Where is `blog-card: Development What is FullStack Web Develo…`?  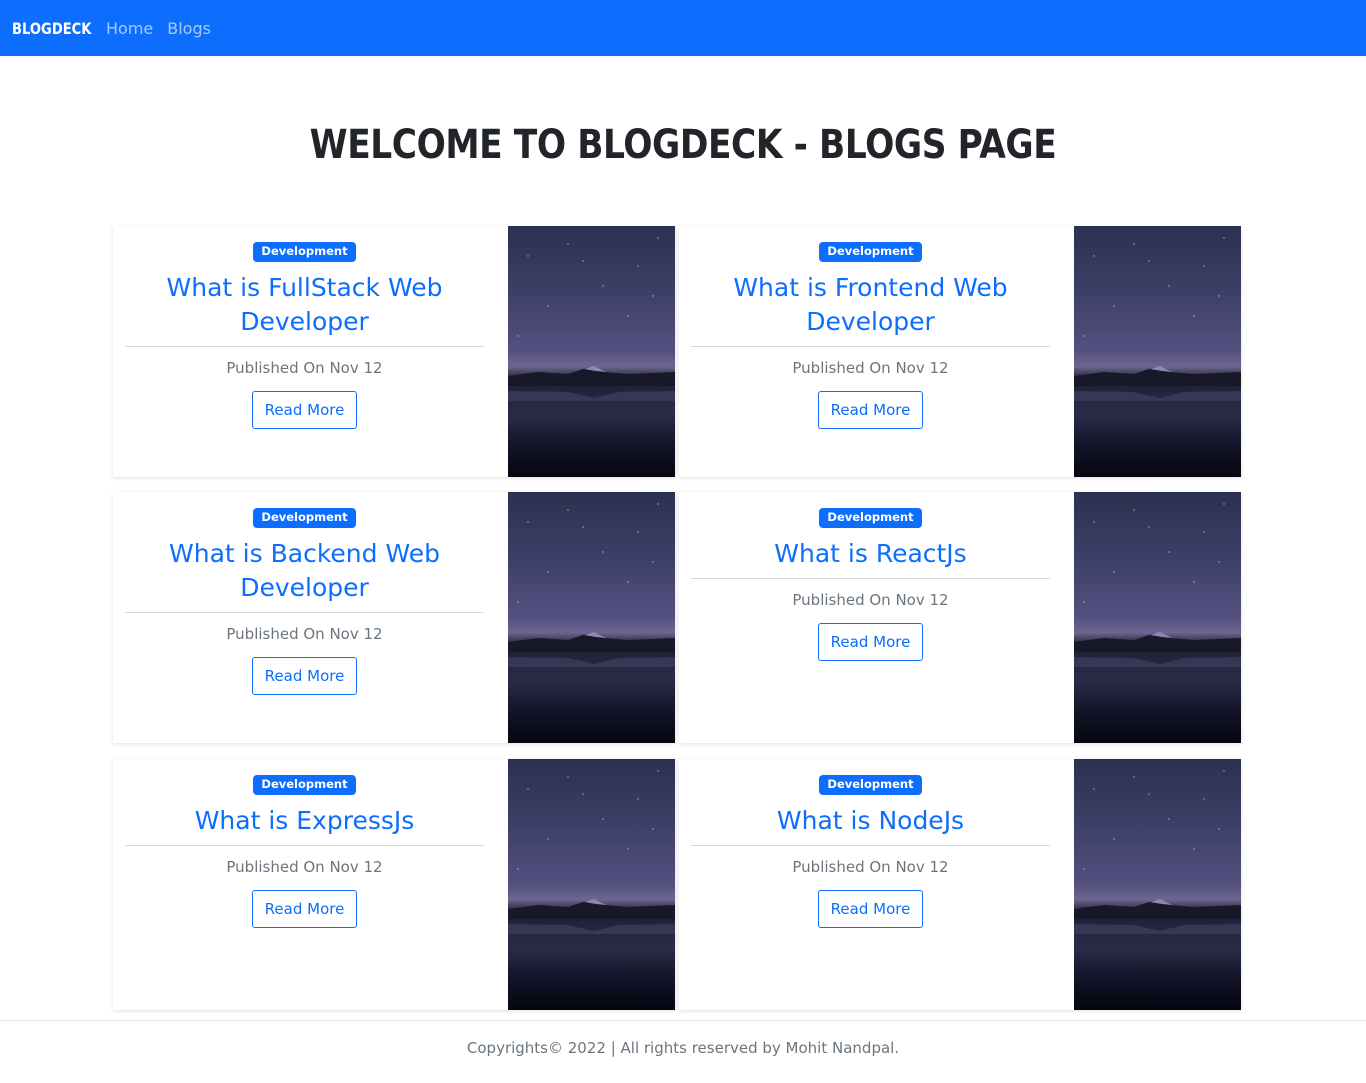 blog-card: Development What is FullStack Web Develo… is located at coordinates (394, 351).